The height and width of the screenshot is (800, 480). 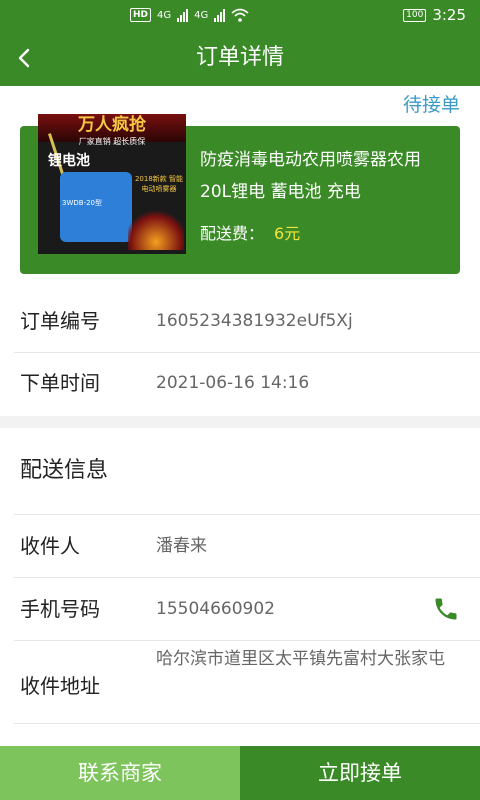 I want to click on wifi-icon, so click(x=240, y=15).